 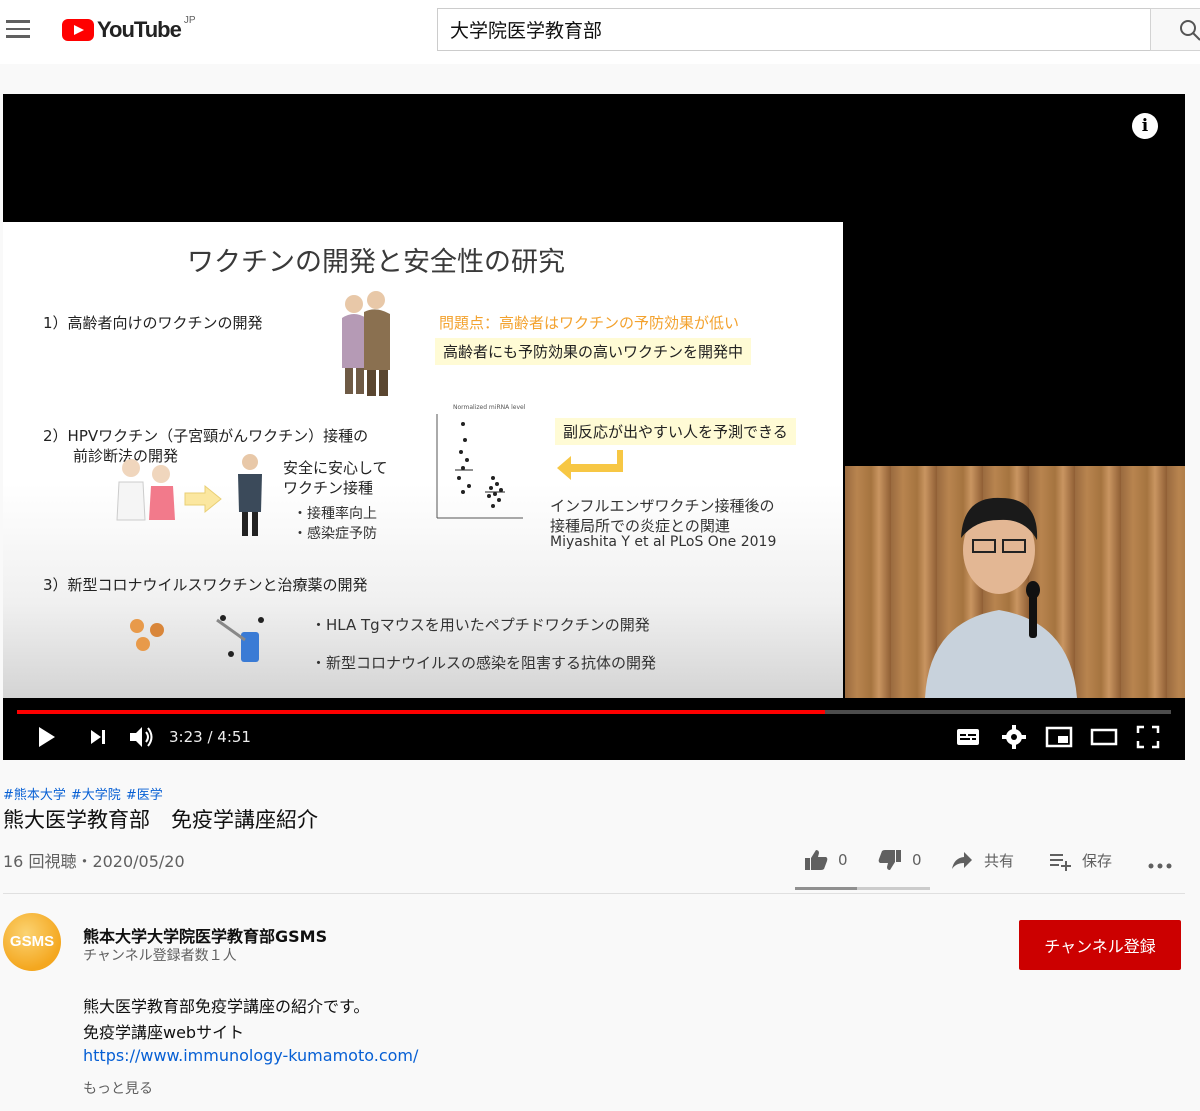 What do you see at coordinates (917, 860) in the screenshot?
I see `dislike-count: 0` at bounding box center [917, 860].